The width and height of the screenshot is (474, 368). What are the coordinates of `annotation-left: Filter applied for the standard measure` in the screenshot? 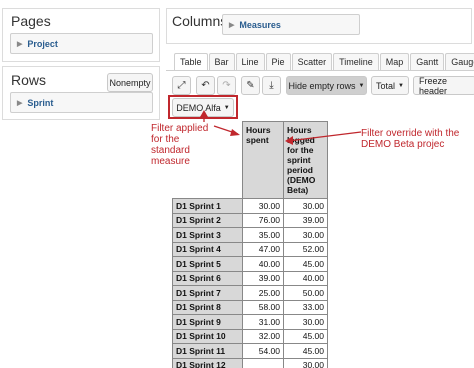 It's located at (180, 145).